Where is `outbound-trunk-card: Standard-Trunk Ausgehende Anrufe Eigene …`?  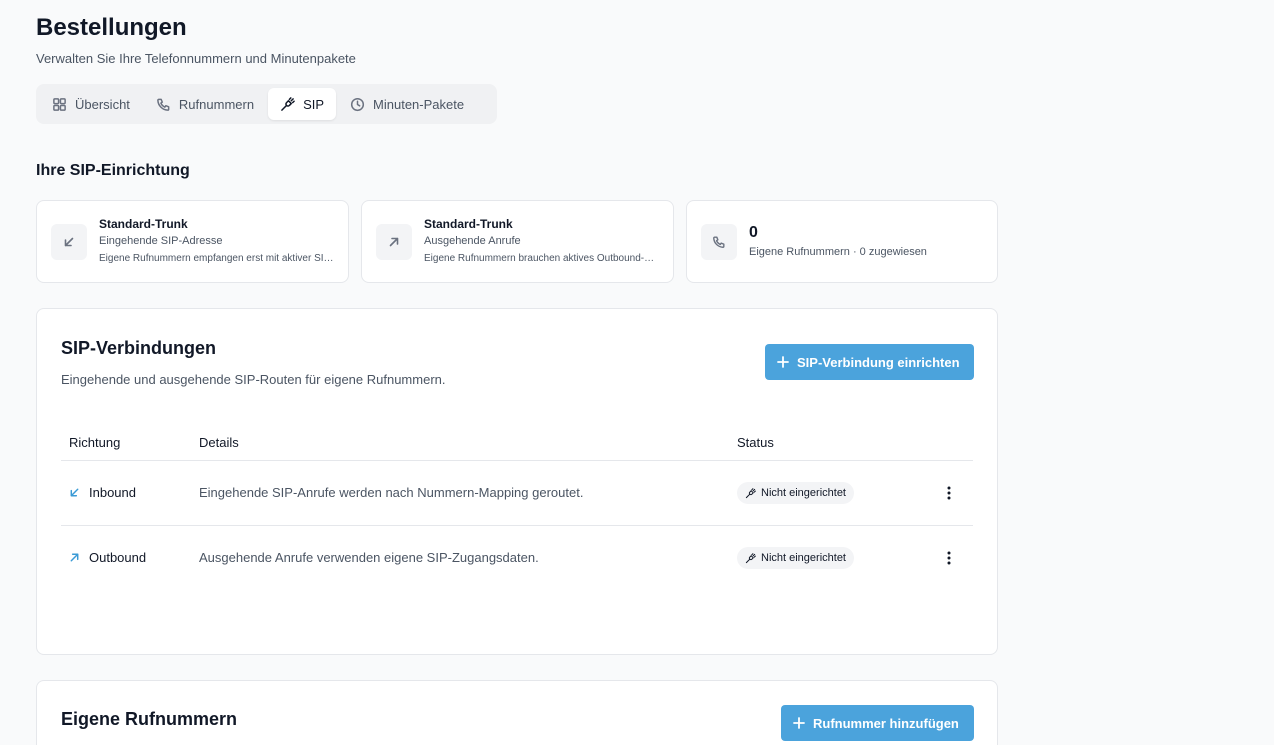
outbound-trunk-card: Standard-Trunk Ausgehende Anrufe Eigene … is located at coordinates (517, 241).